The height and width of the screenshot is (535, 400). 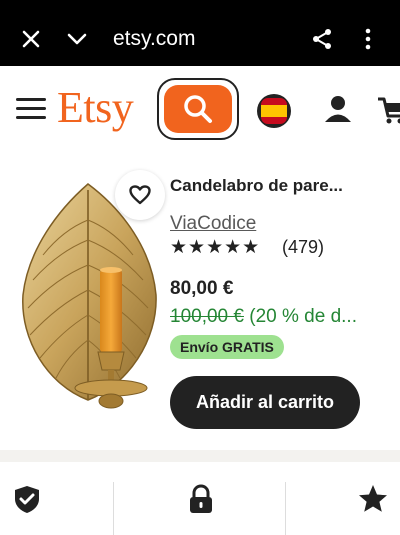 I want to click on etsy-logo: Etsy, so click(x=95, y=107).